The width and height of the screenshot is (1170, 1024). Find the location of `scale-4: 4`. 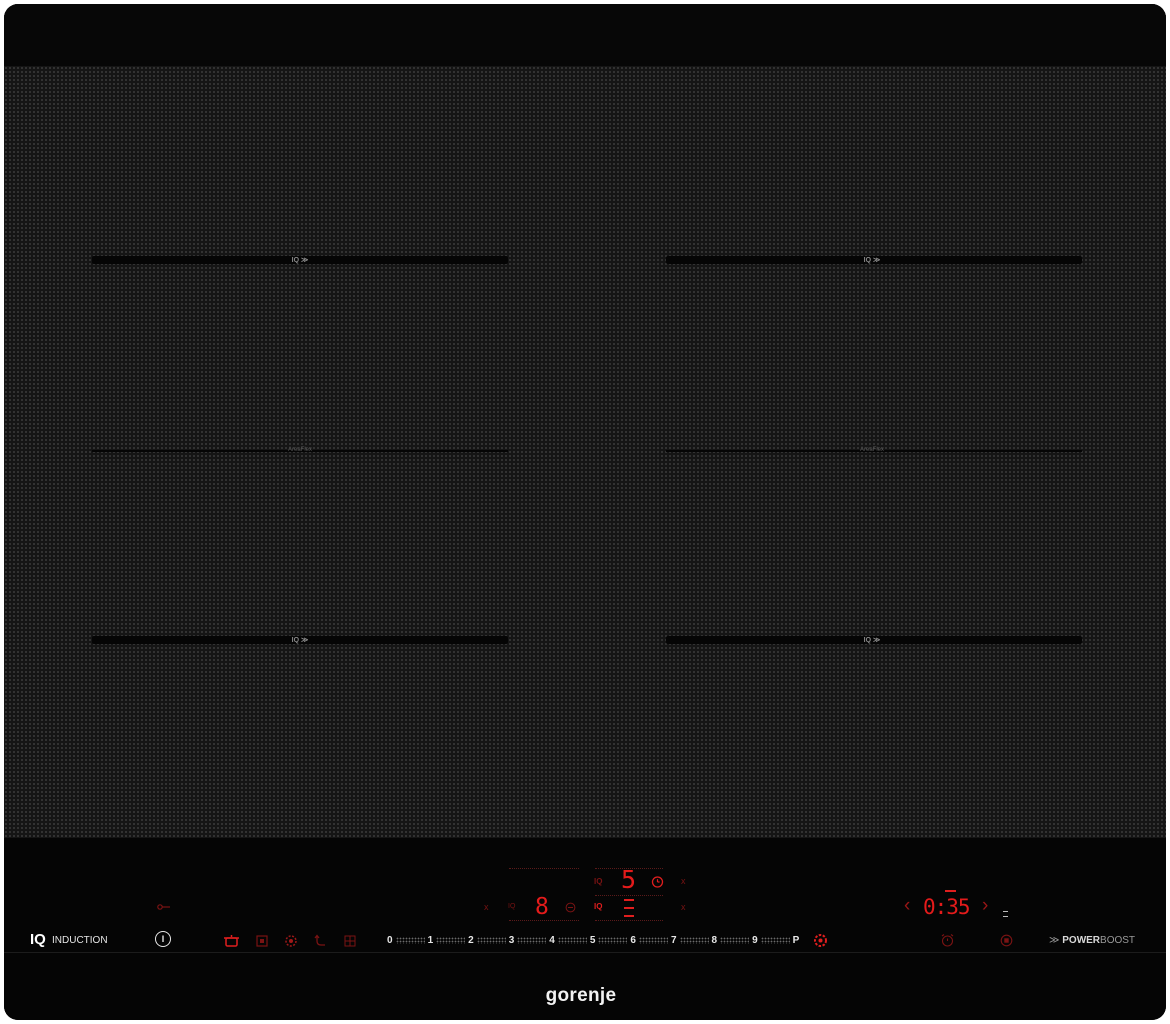

scale-4: 4 is located at coordinates (552, 940).